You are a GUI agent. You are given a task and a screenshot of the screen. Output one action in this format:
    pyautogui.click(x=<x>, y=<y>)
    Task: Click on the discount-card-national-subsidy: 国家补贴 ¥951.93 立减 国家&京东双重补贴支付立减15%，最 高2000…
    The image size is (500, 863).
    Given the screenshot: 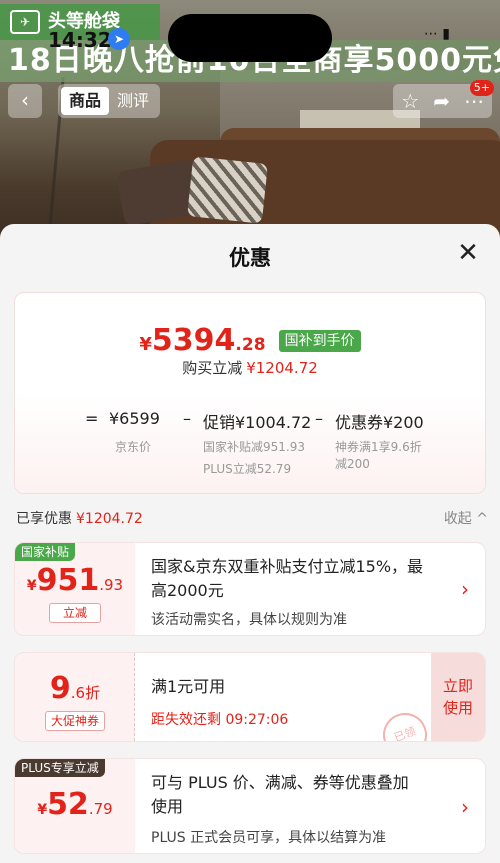 What is the action you would take?
    pyautogui.click(x=250, y=589)
    